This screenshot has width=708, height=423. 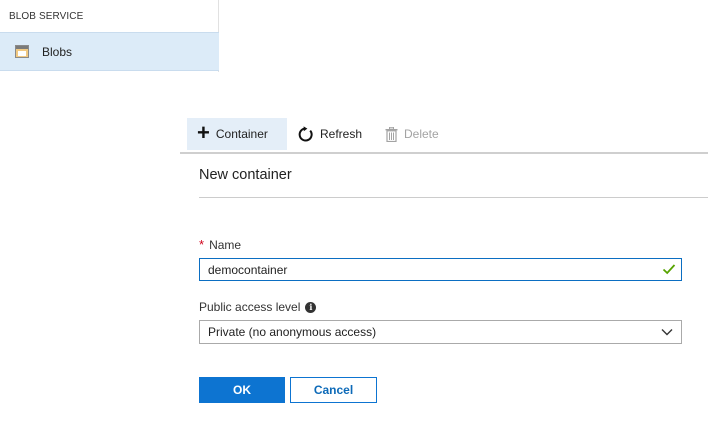 I want to click on name-field, so click(x=440, y=269).